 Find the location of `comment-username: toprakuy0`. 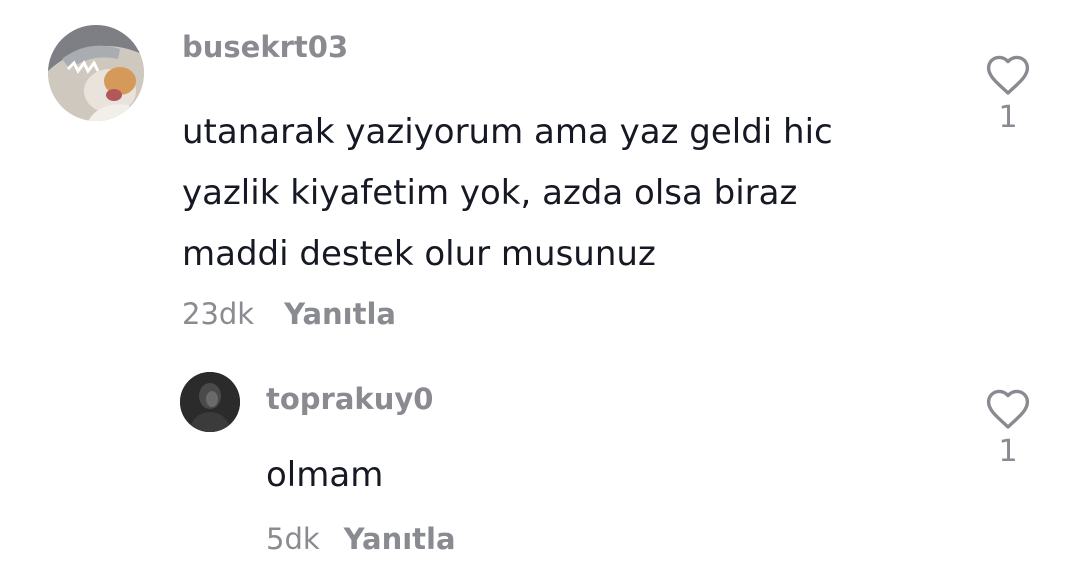

comment-username: toprakuy0 is located at coordinates (349, 399).